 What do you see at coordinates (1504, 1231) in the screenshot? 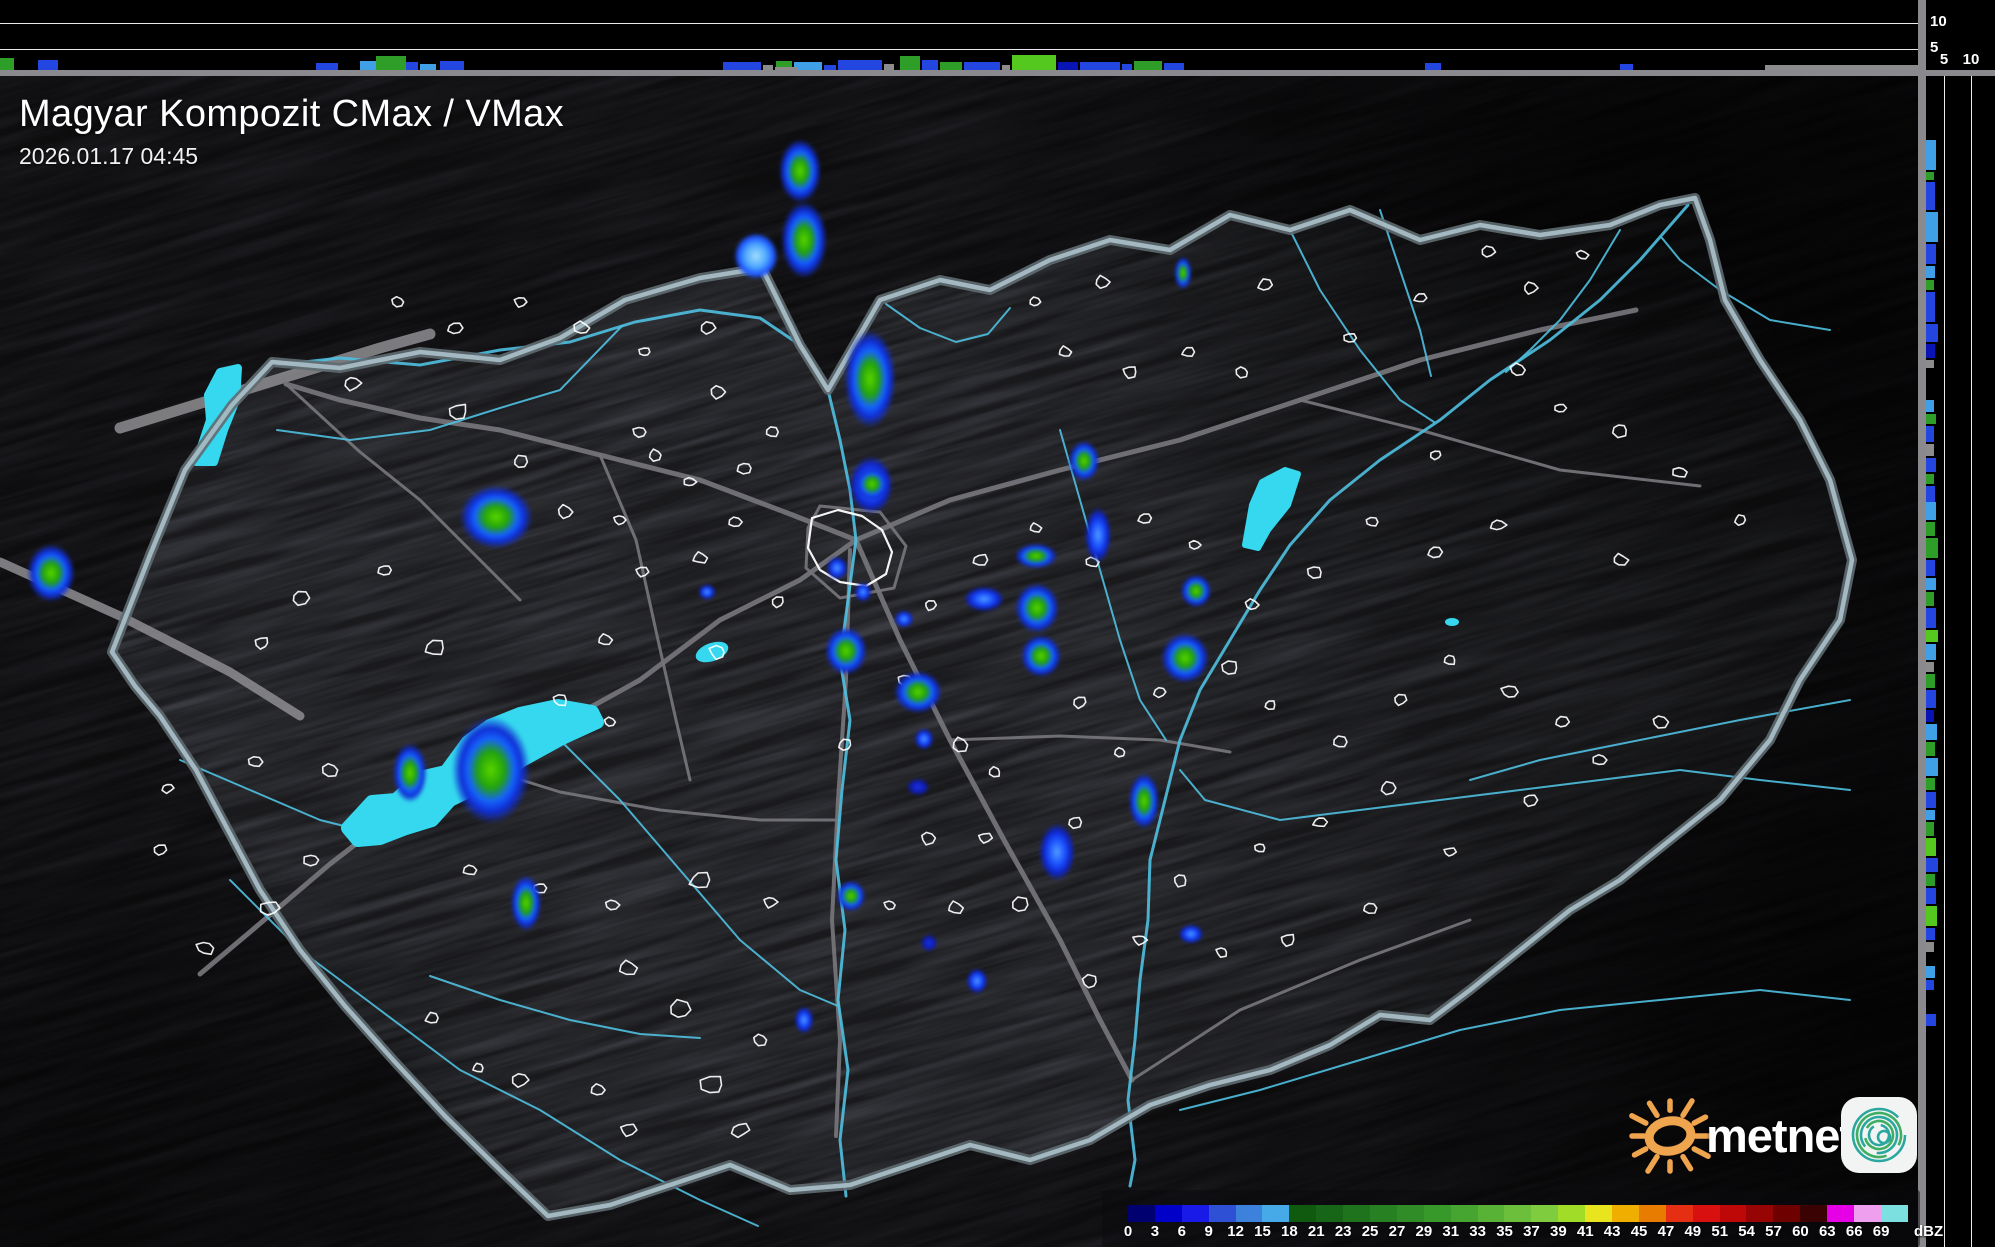
I see `dbz-tick-label: 35` at bounding box center [1504, 1231].